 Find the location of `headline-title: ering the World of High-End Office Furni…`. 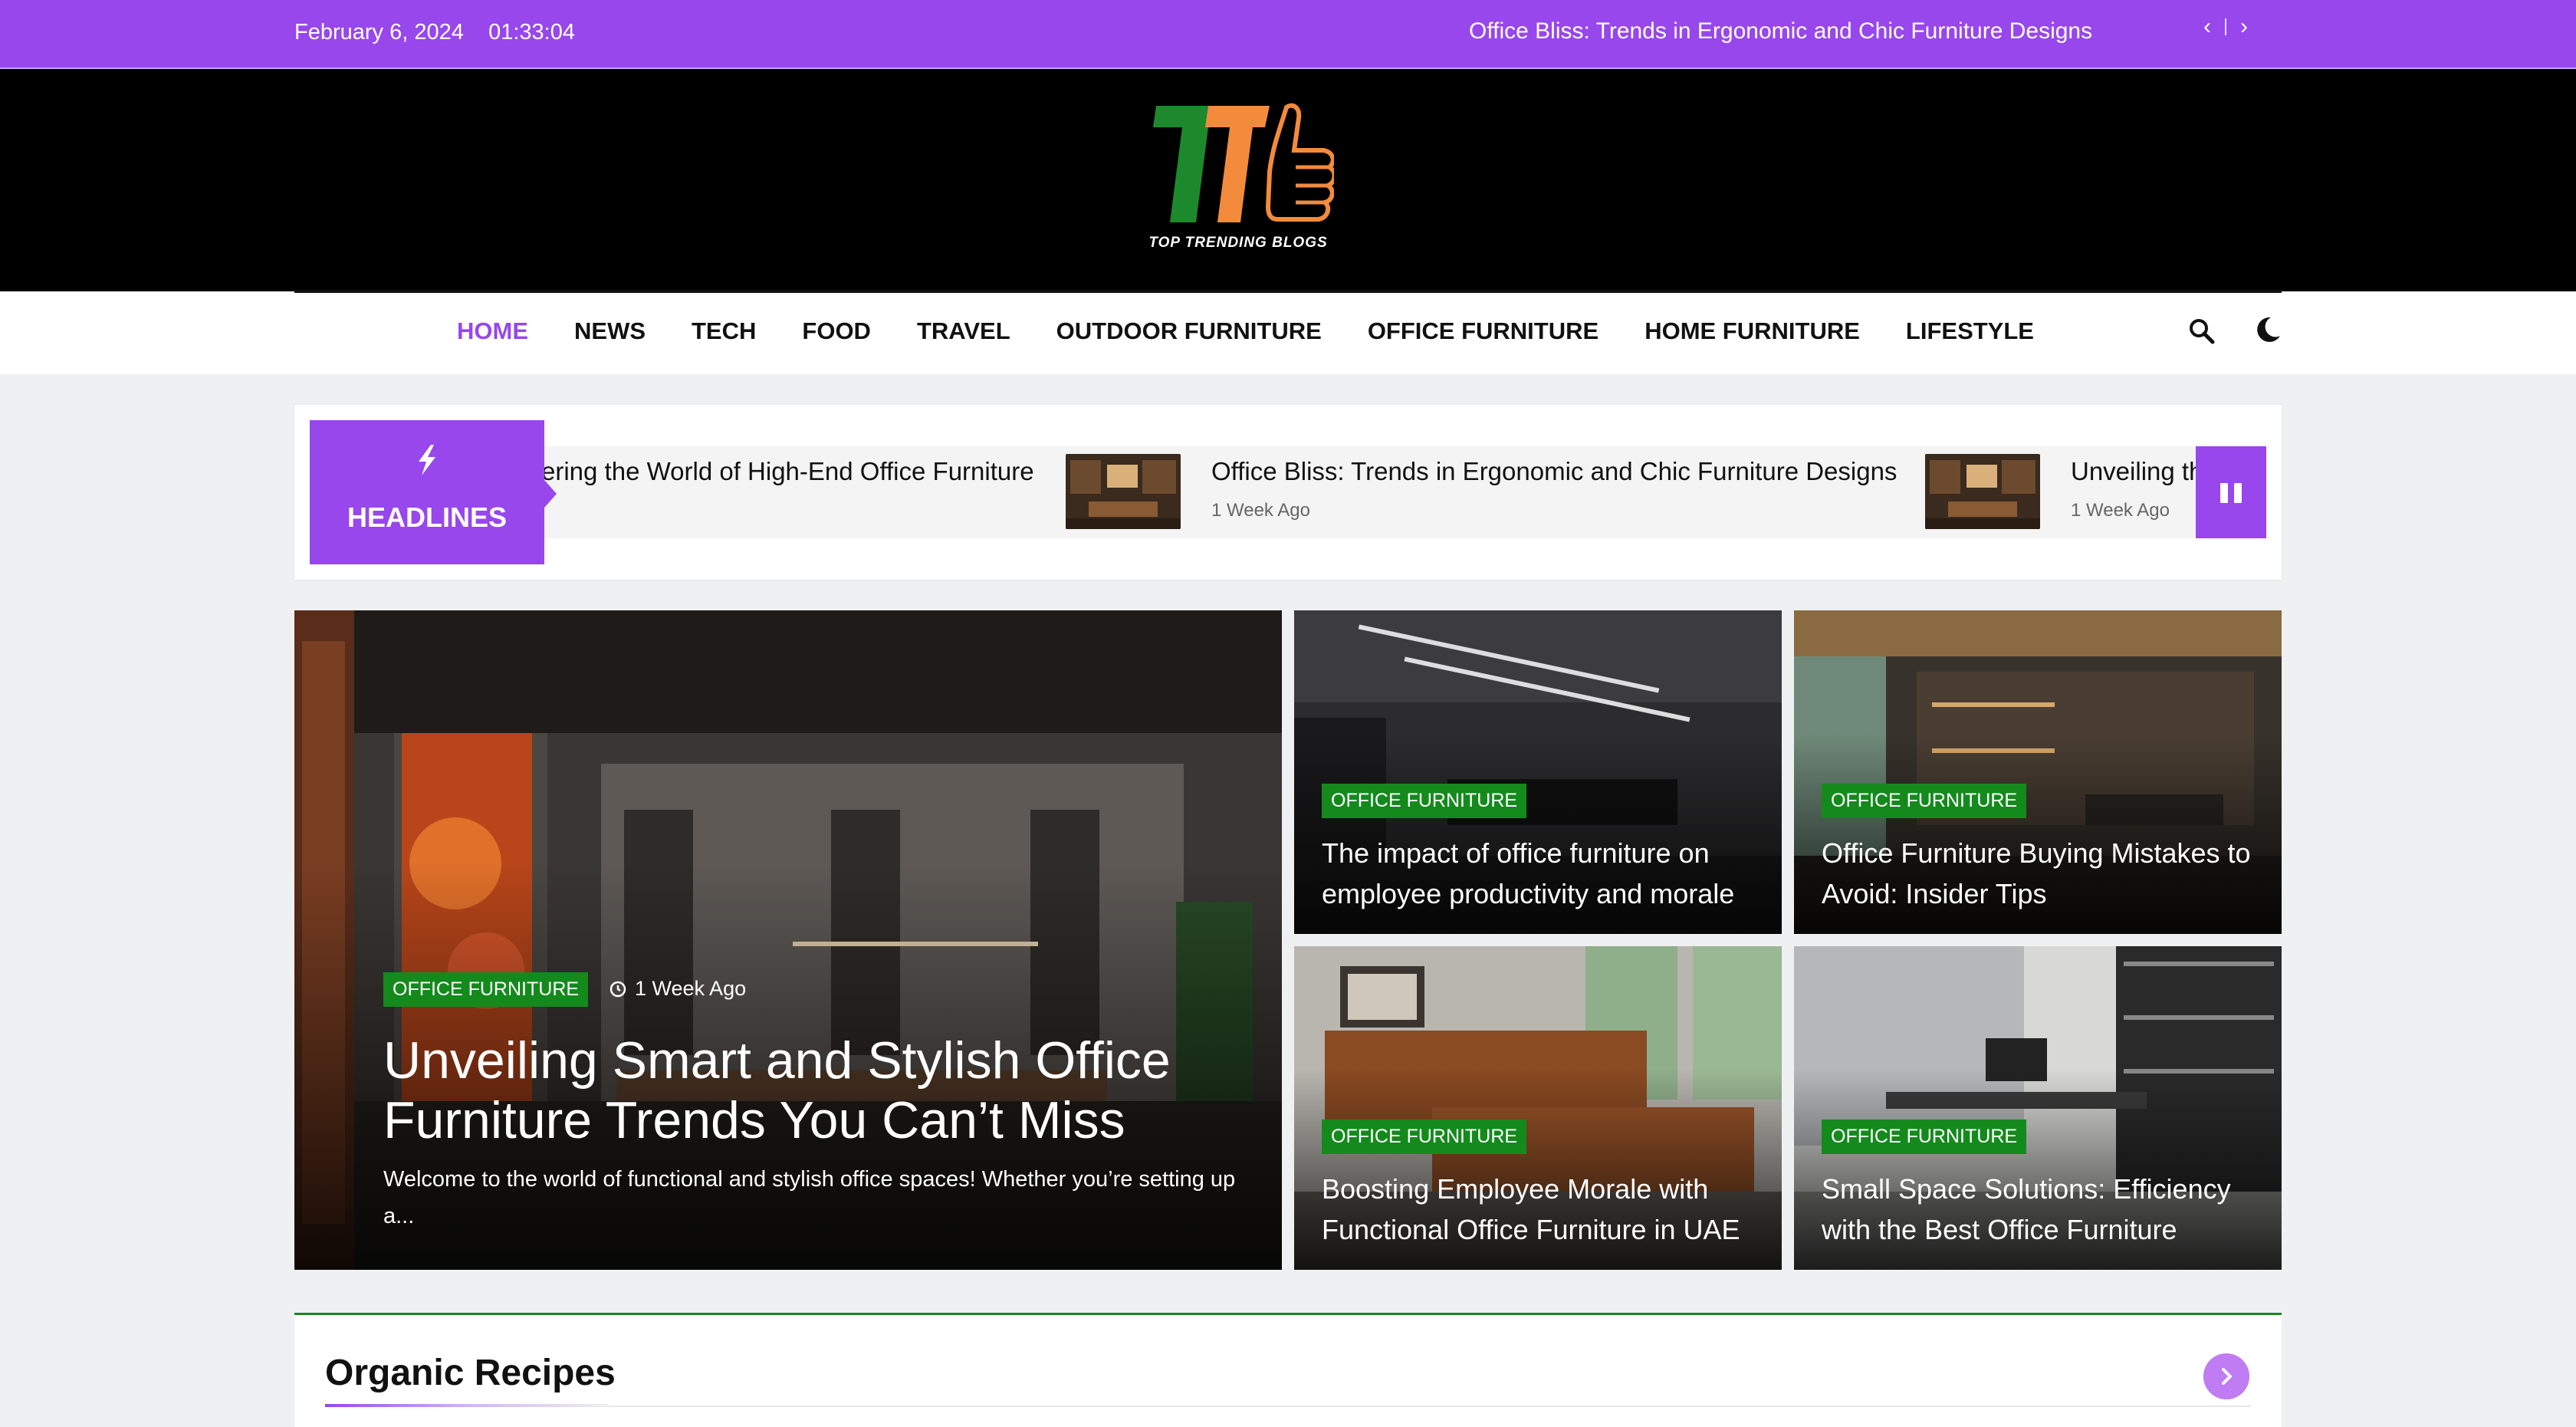

headline-title: ering the World of High-End Office Furni… is located at coordinates (787, 471).